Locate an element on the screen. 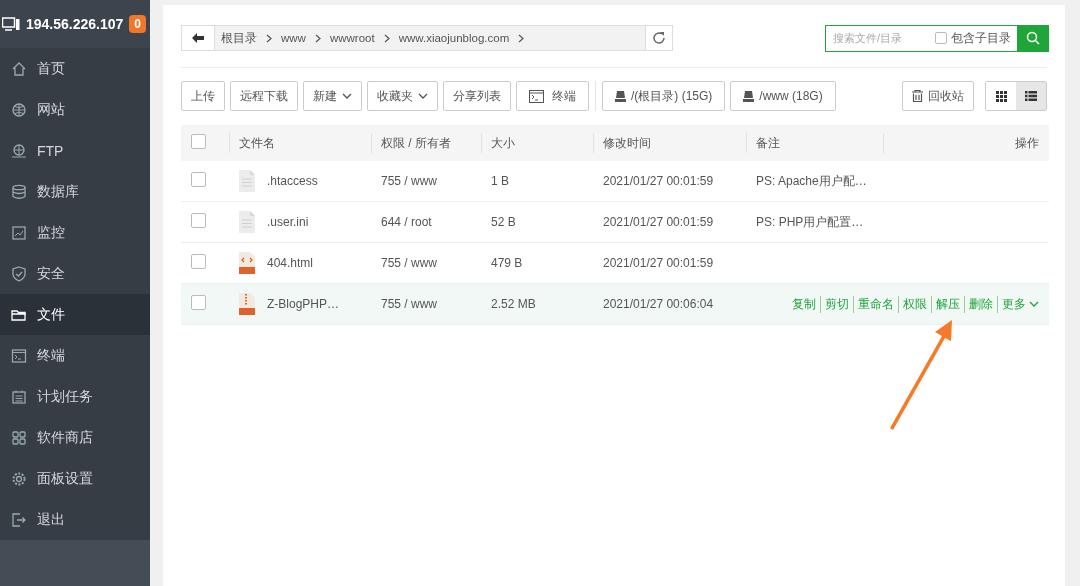 The image size is (1080, 586). dropdown-button: 收藏夹 is located at coordinates (402, 96).